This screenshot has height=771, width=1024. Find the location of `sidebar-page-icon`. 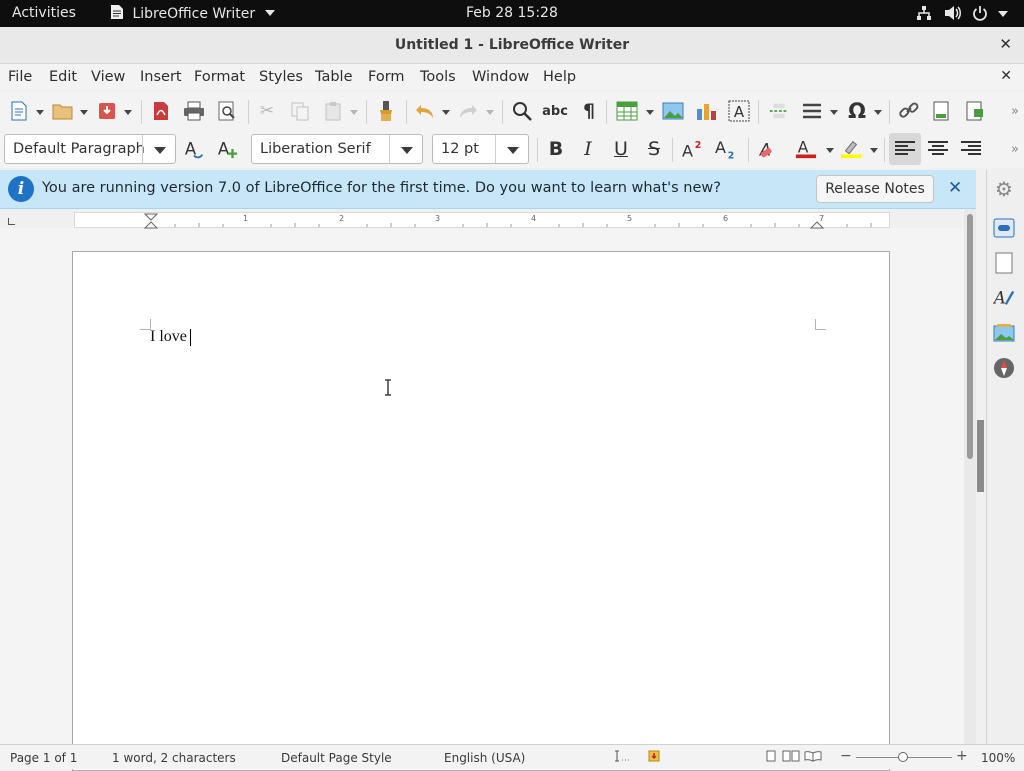

sidebar-page-icon is located at coordinates (1004, 263).